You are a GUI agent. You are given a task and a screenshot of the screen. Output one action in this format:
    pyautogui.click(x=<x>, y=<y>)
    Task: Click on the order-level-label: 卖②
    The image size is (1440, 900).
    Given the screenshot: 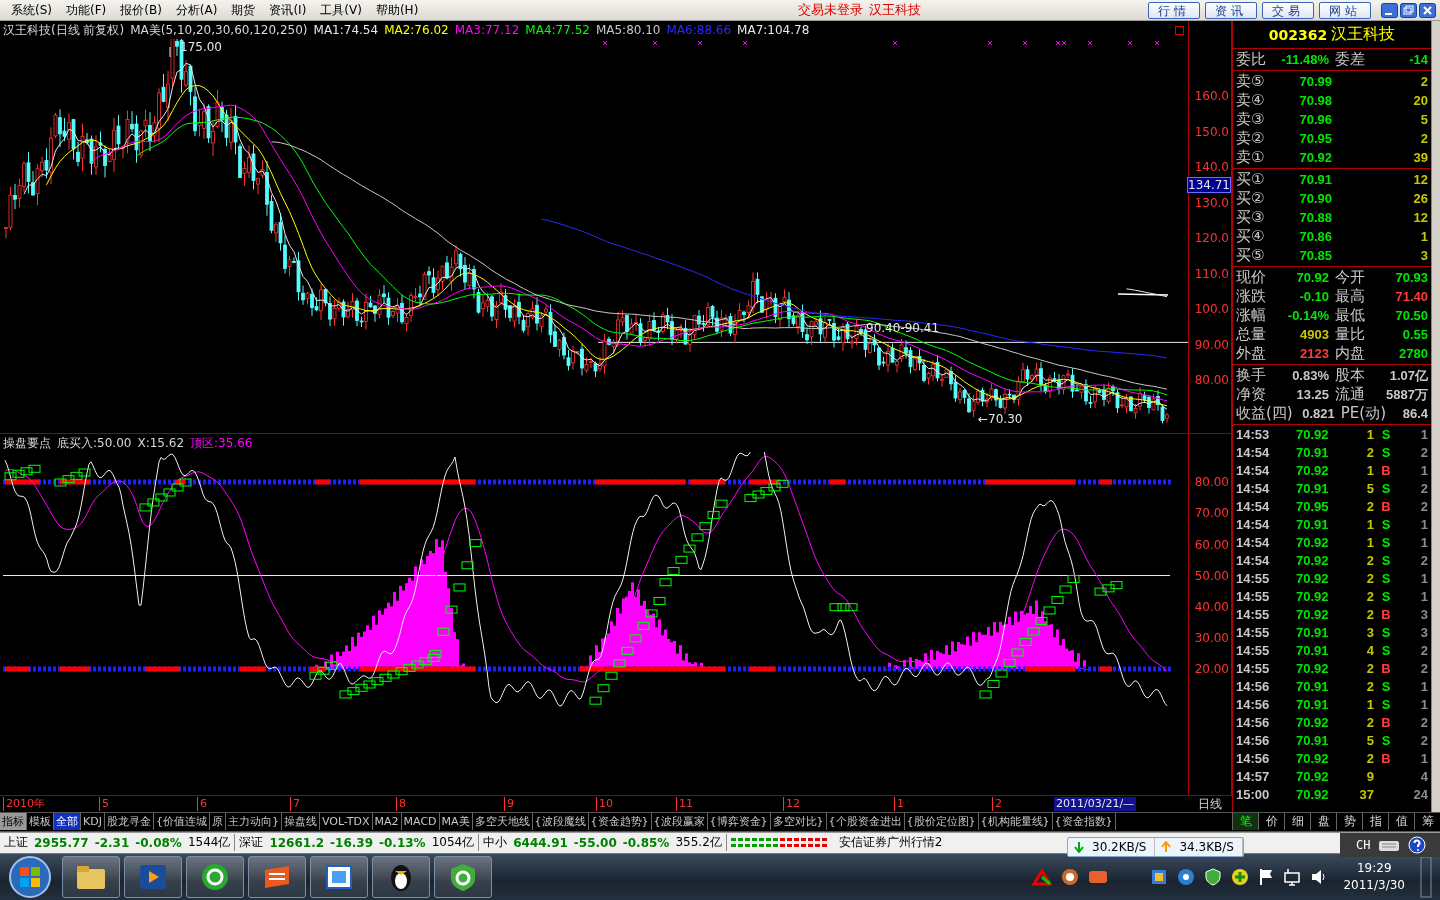 What is the action you would take?
    pyautogui.click(x=1251, y=139)
    